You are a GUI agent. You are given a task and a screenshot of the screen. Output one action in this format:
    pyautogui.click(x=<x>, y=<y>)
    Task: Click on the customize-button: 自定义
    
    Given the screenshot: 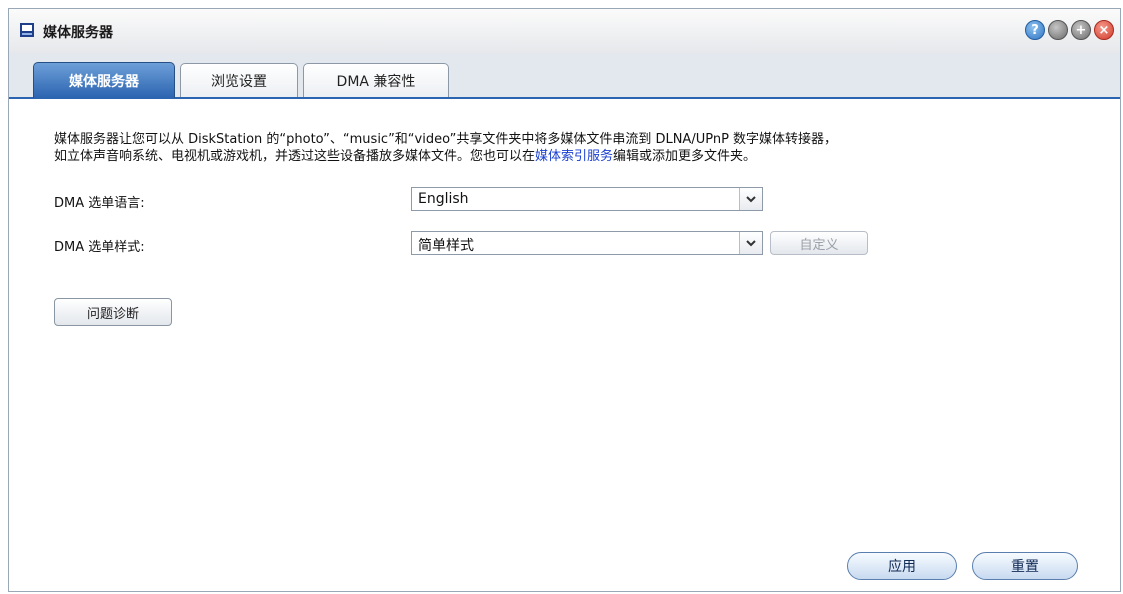 What is the action you would take?
    pyautogui.click(x=819, y=243)
    